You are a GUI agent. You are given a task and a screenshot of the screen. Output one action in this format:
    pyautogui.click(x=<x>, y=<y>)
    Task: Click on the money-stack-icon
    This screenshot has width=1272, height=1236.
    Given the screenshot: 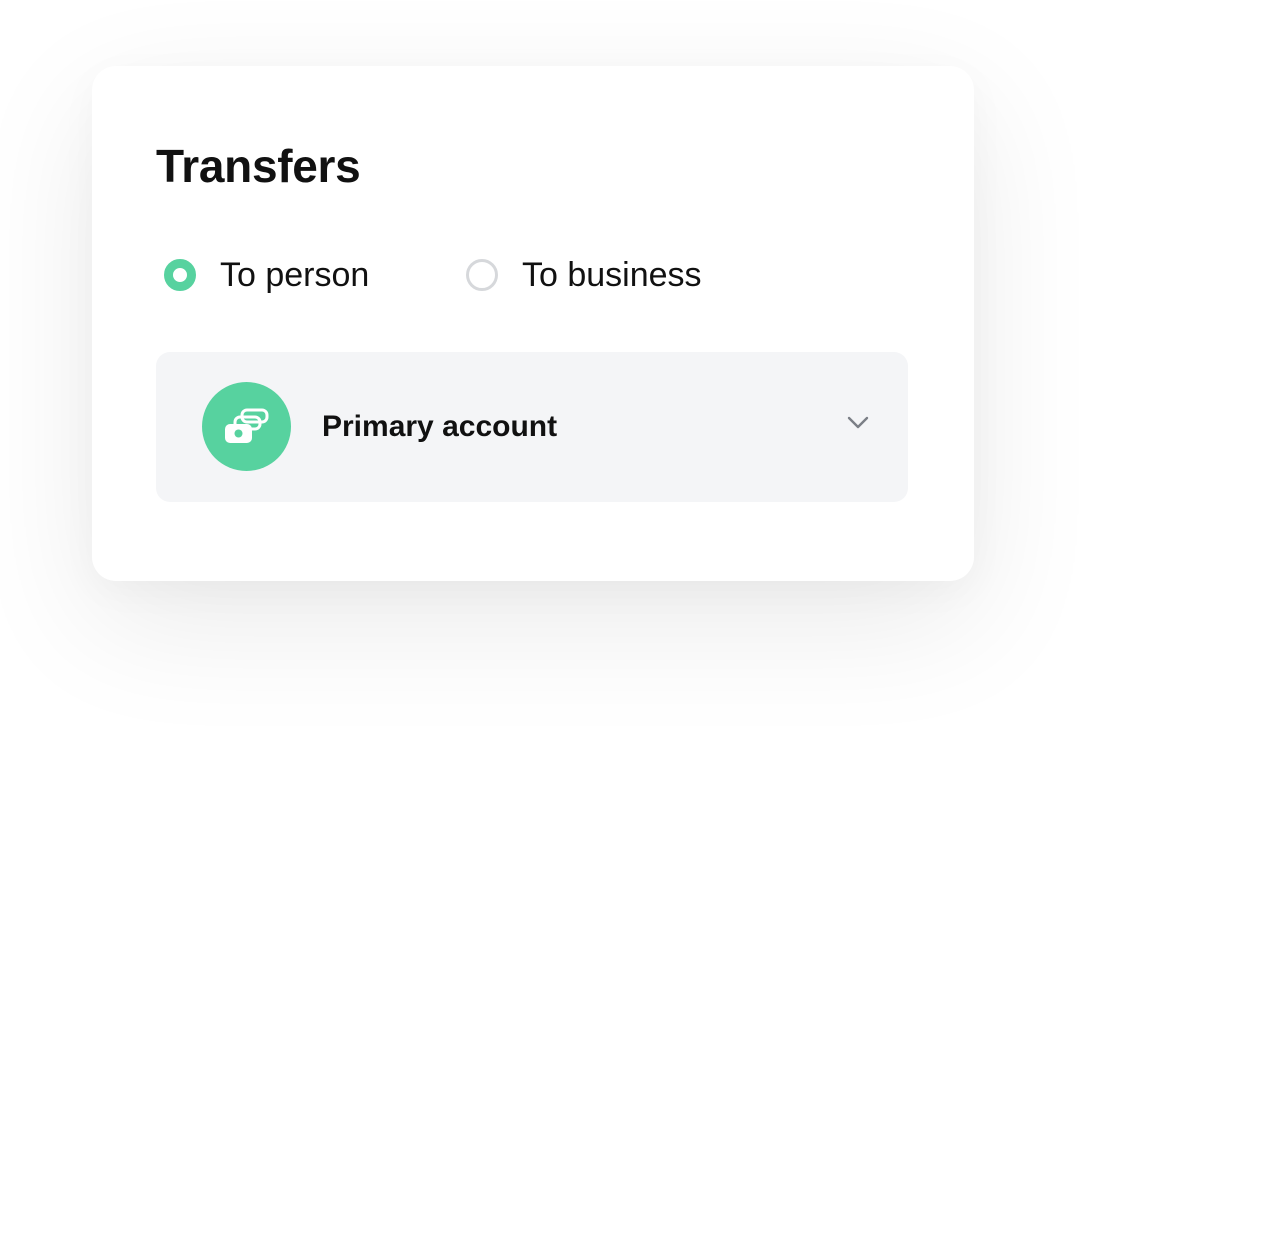 What is the action you would take?
    pyautogui.click(x=247, y=425)
    